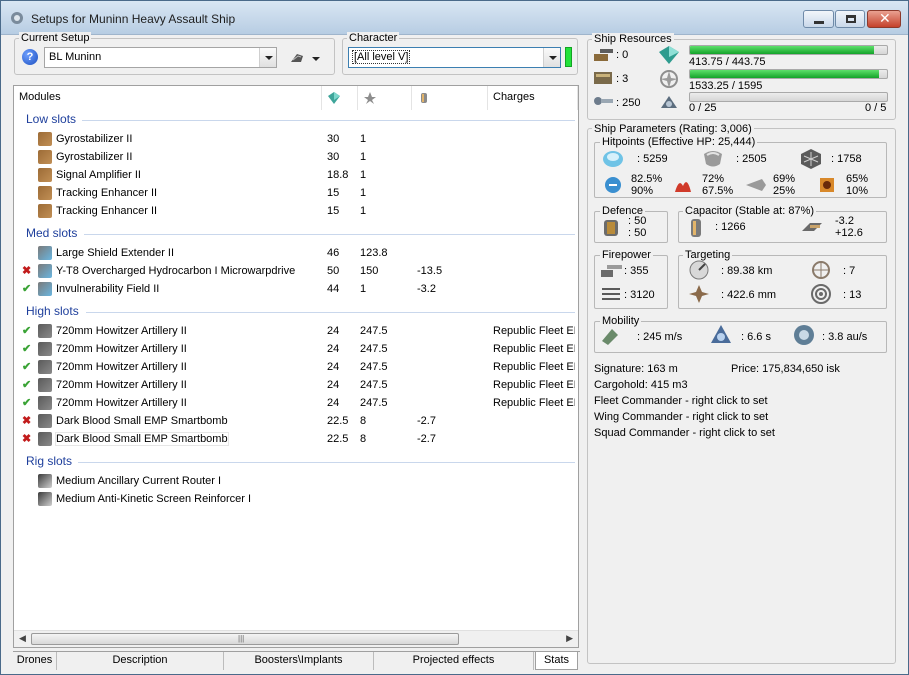  I want to click on tab-projected-effects: Projected effects, so click(454, 661).